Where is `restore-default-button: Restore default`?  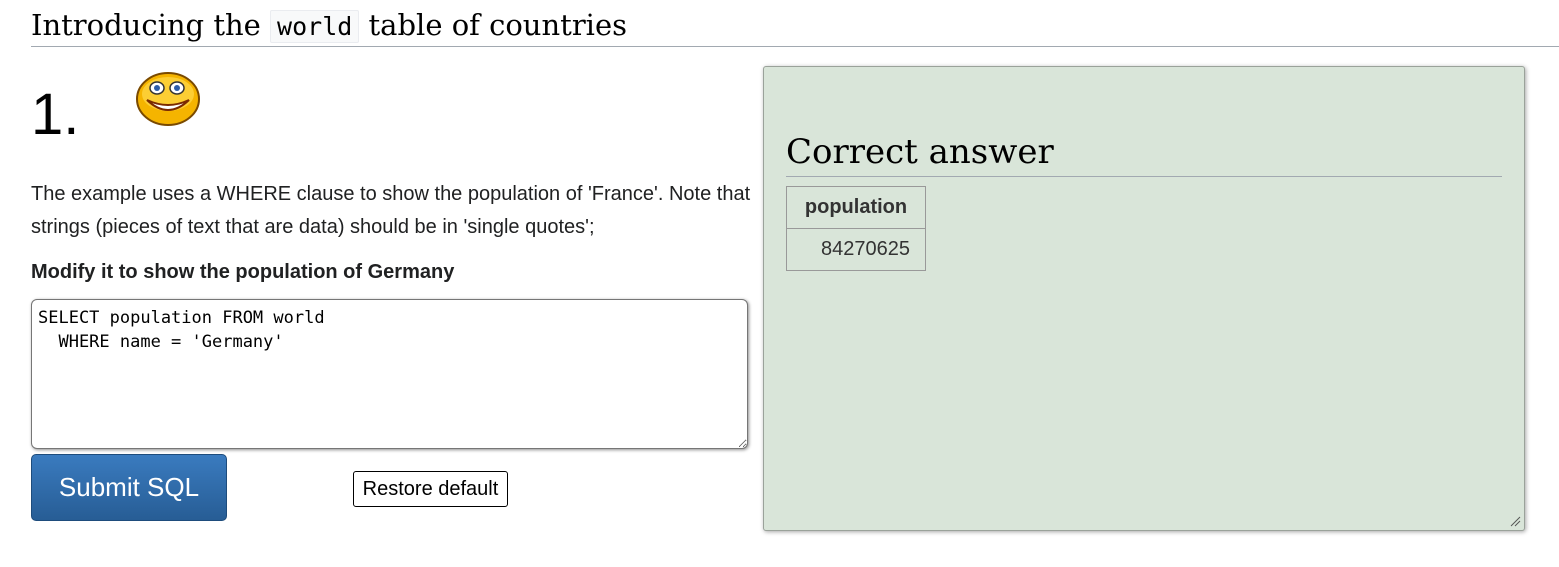 restore-default-button: Restore default is located at coordinates (430, 489).